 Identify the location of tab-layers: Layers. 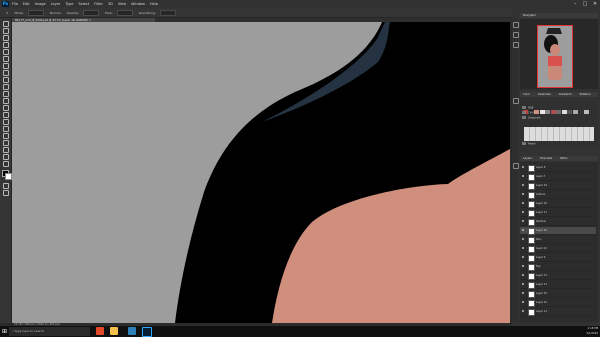
(527, 158).